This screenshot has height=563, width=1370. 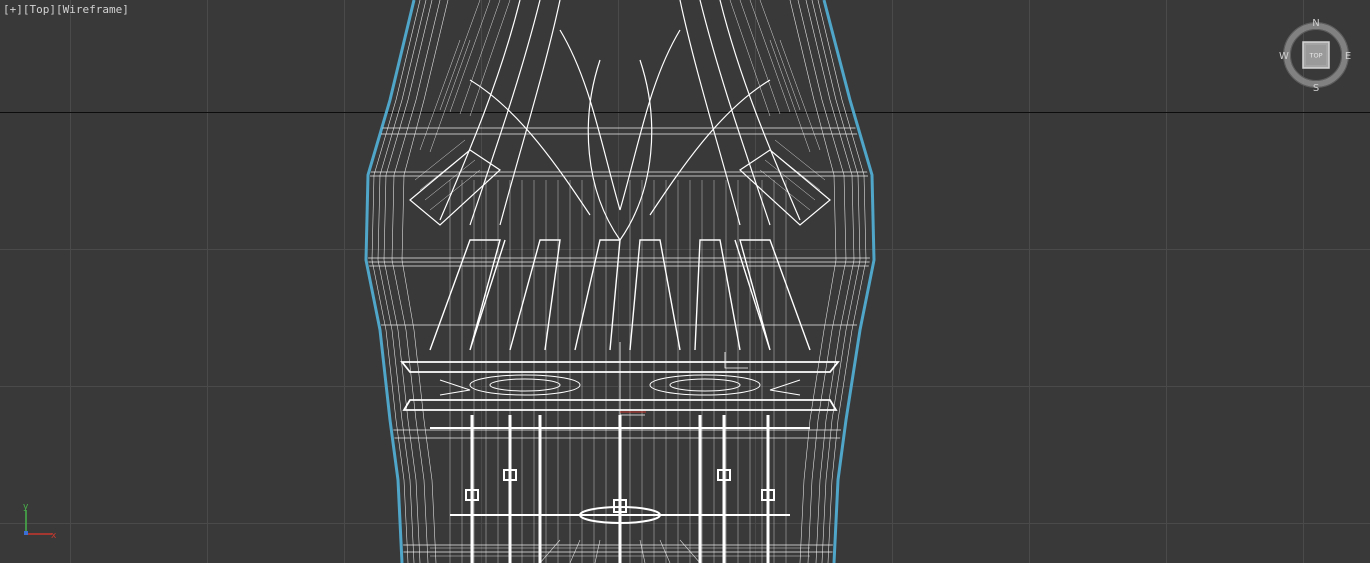 I want to click on viewport-general-menu: [+], so click(x=13, y=9).